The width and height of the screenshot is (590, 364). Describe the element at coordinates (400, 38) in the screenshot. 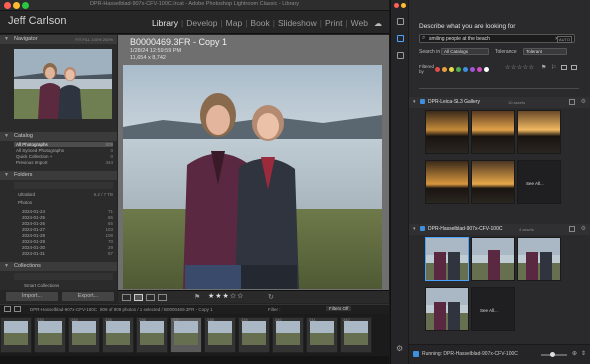

I see `search-mode-icon` at that location.